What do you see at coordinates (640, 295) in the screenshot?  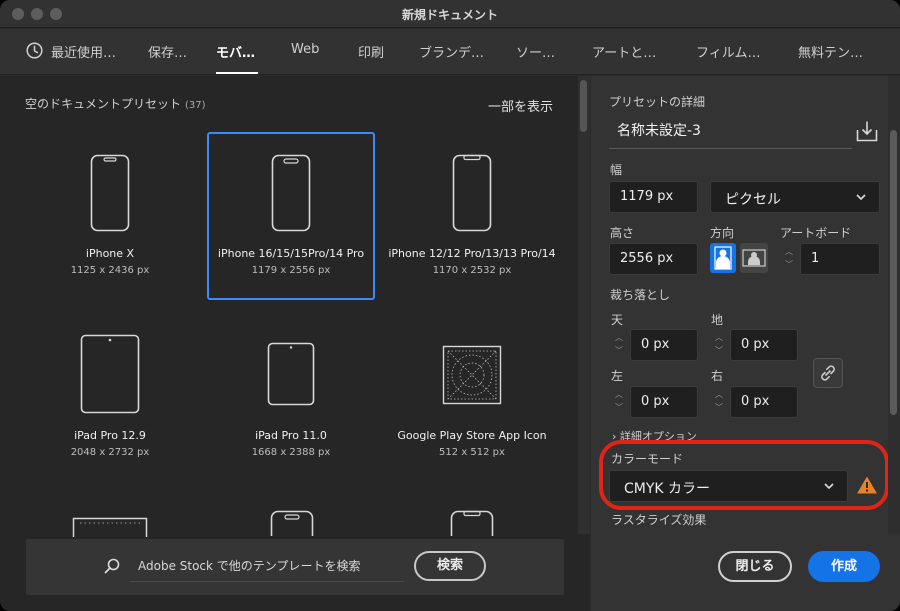 I see `bleed-label: 裁ち落とし` at bounding box center [640, 295].